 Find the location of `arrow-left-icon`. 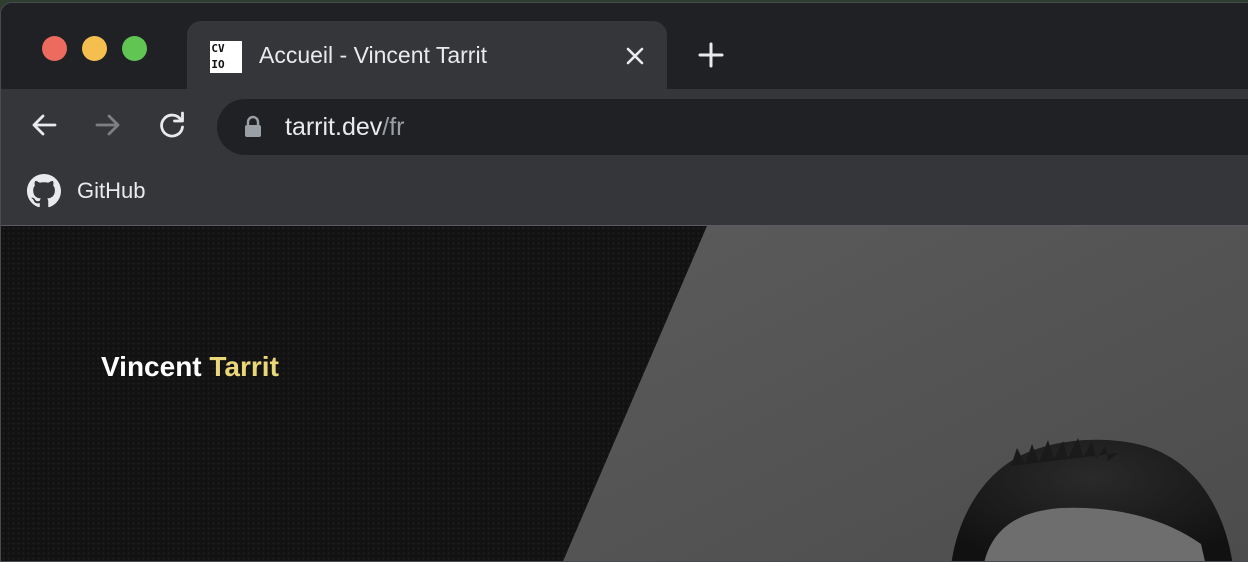

arrow-left-icon is located at coordinates (44, 125).